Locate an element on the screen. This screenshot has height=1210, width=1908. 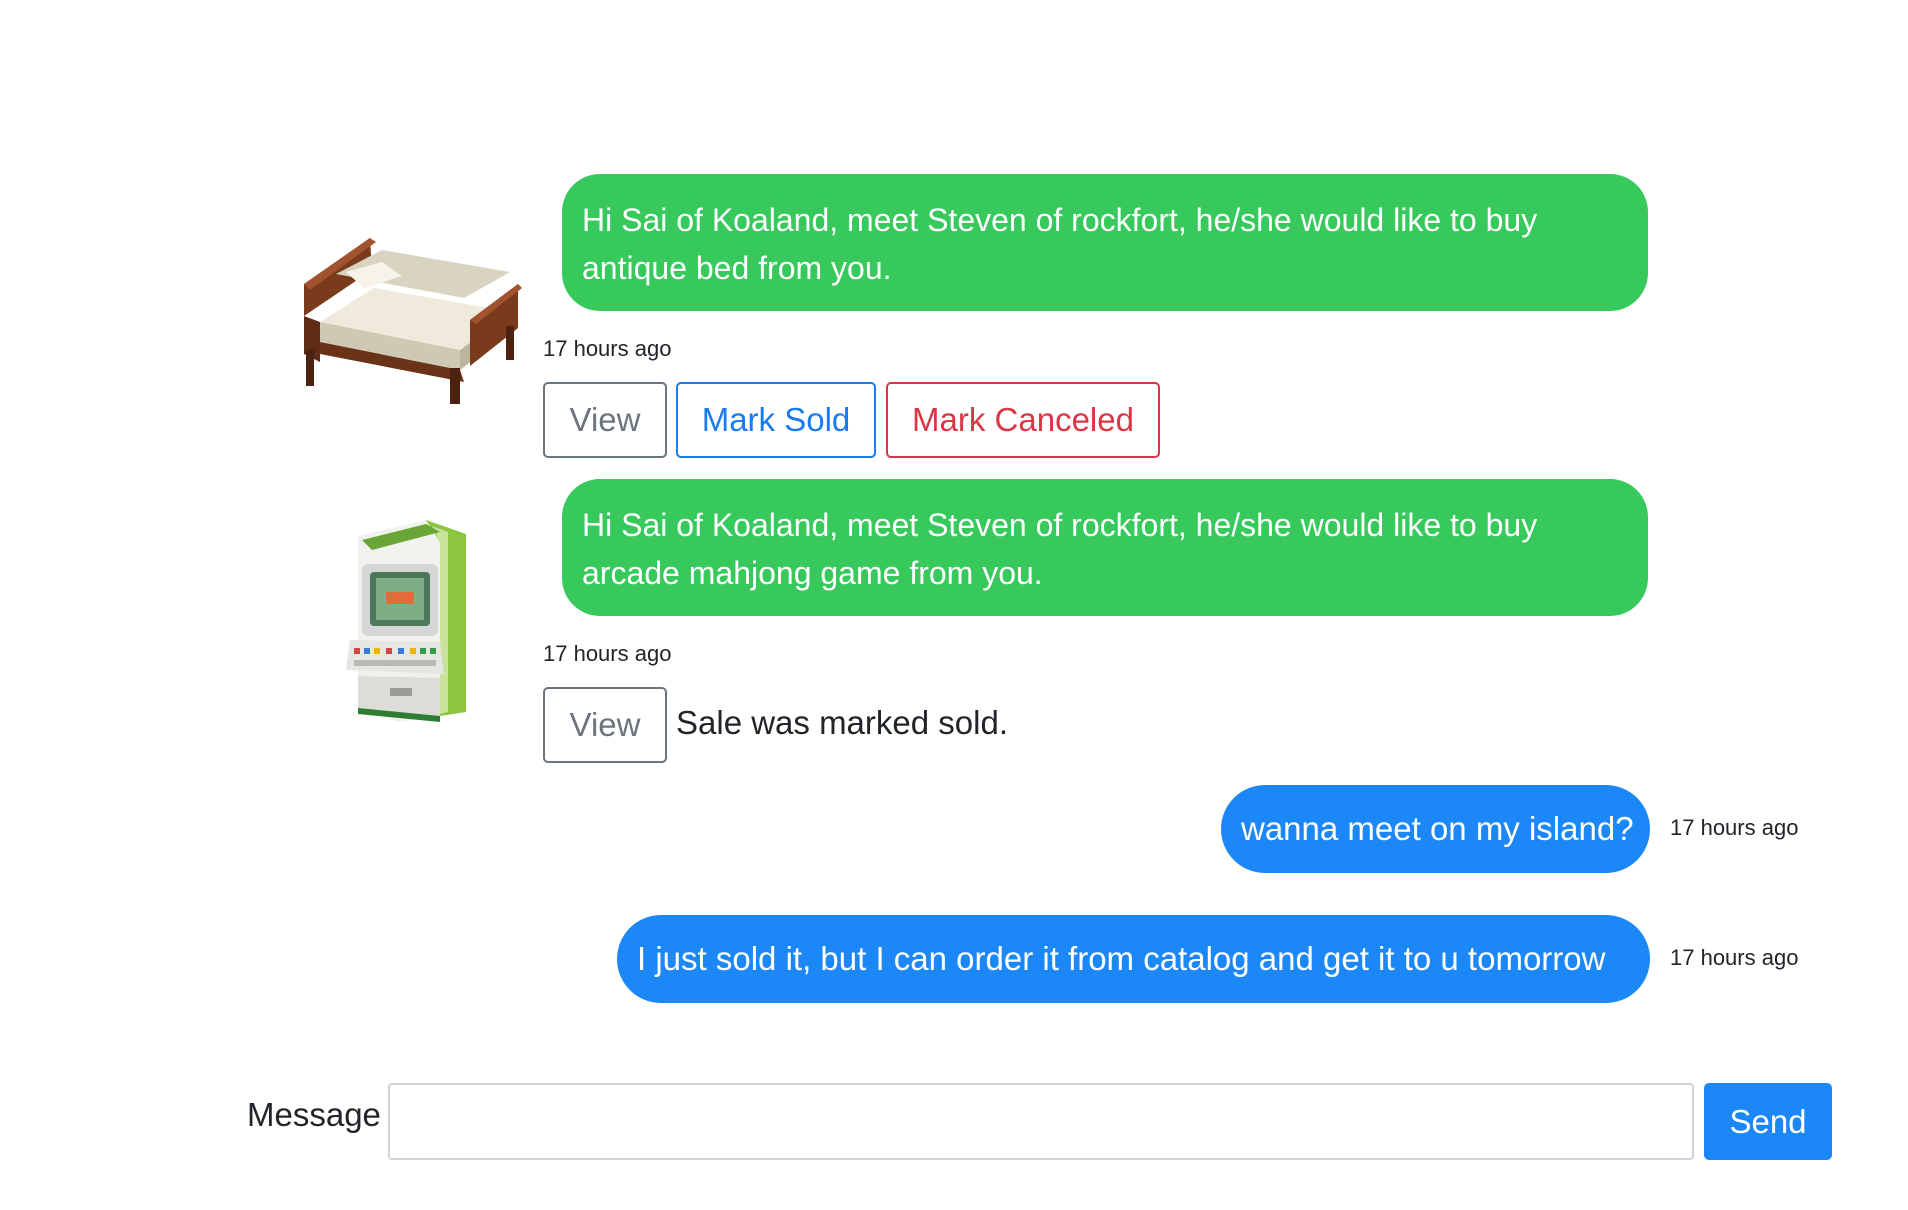
item-avatar-antique-bed is located at coordinates (408, 320).